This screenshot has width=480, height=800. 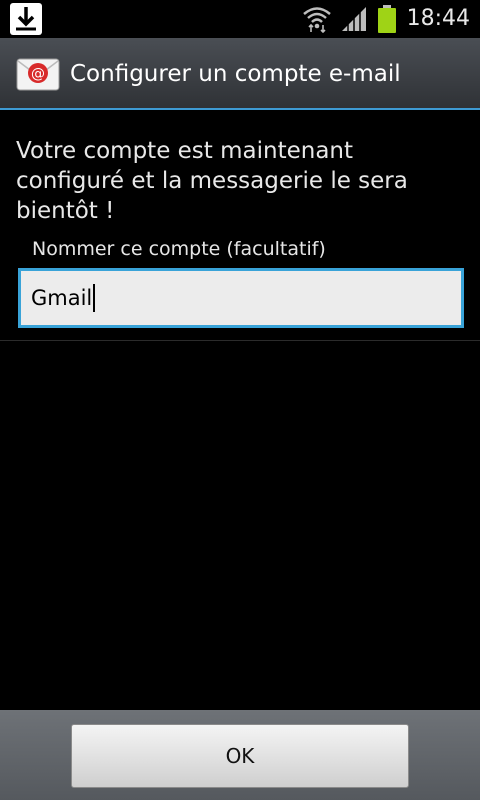 What do you see at coordinates (438, 18) in the screenshot?
I see `clock: 18:44` at bounding box center [438, 18].